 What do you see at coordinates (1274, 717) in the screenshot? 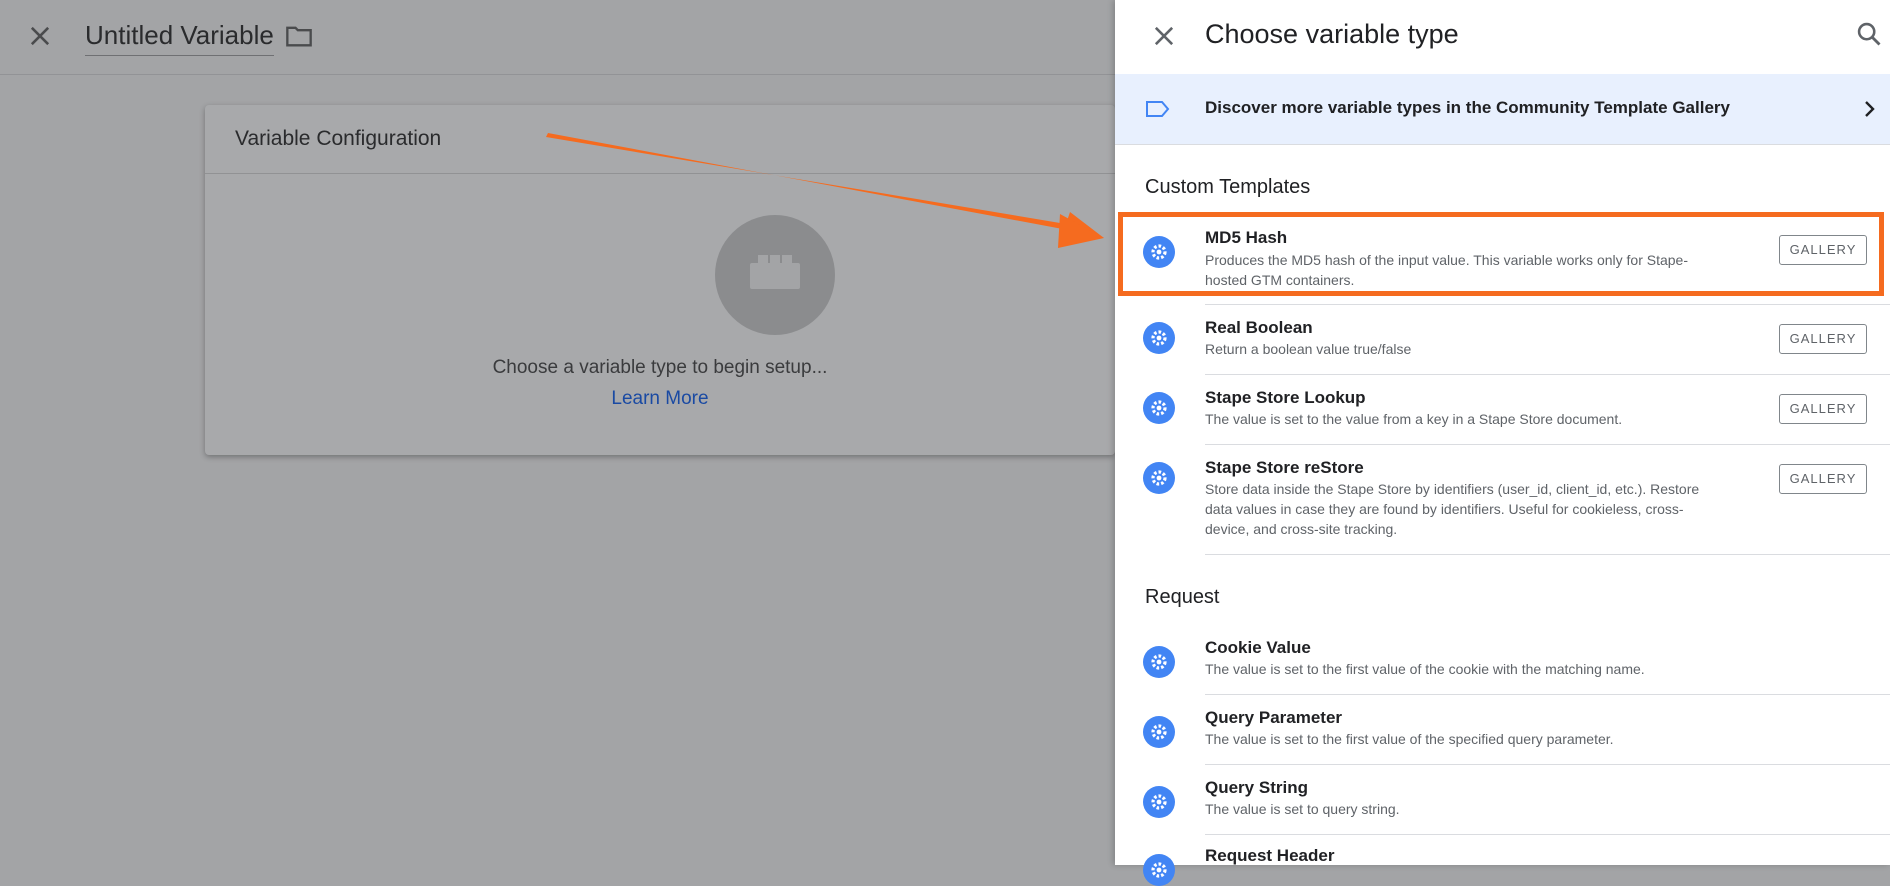
I see `item-name: Query Parameter` at bounding box center [1274, 717].